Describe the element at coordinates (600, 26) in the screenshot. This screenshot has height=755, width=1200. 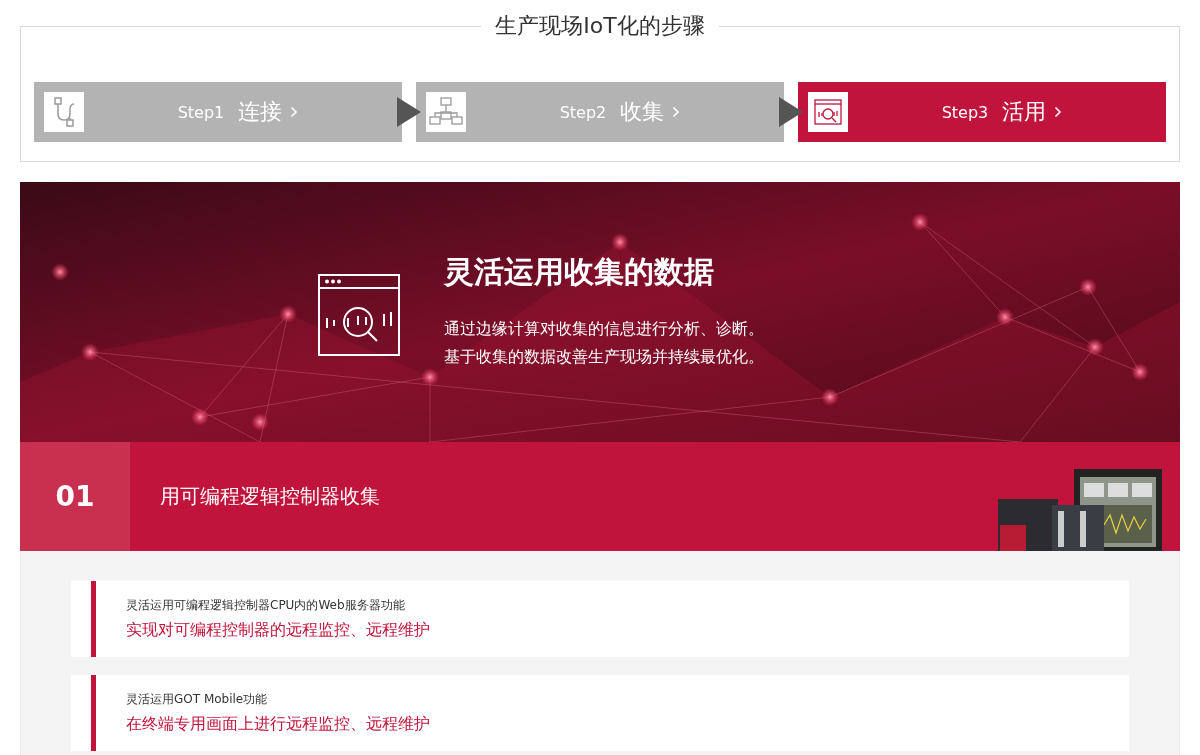
I see `section-title: 生产现场IoT化的步骤` at that location.